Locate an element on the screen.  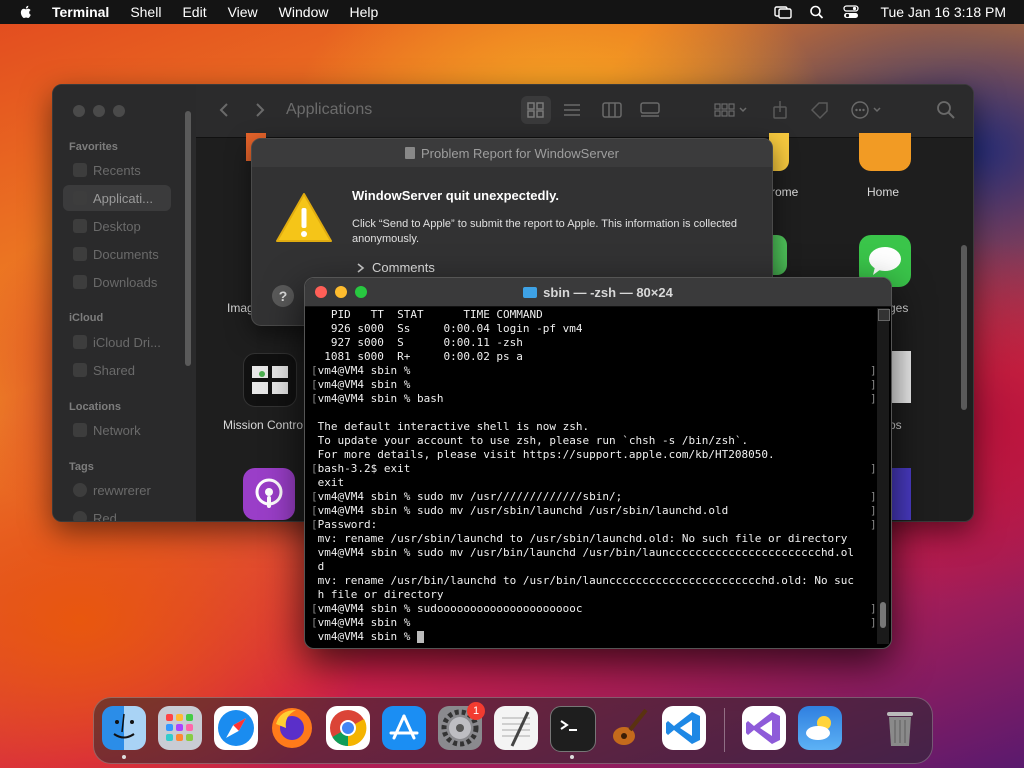
tag-dot-icon is located at coordinates (80, 516).